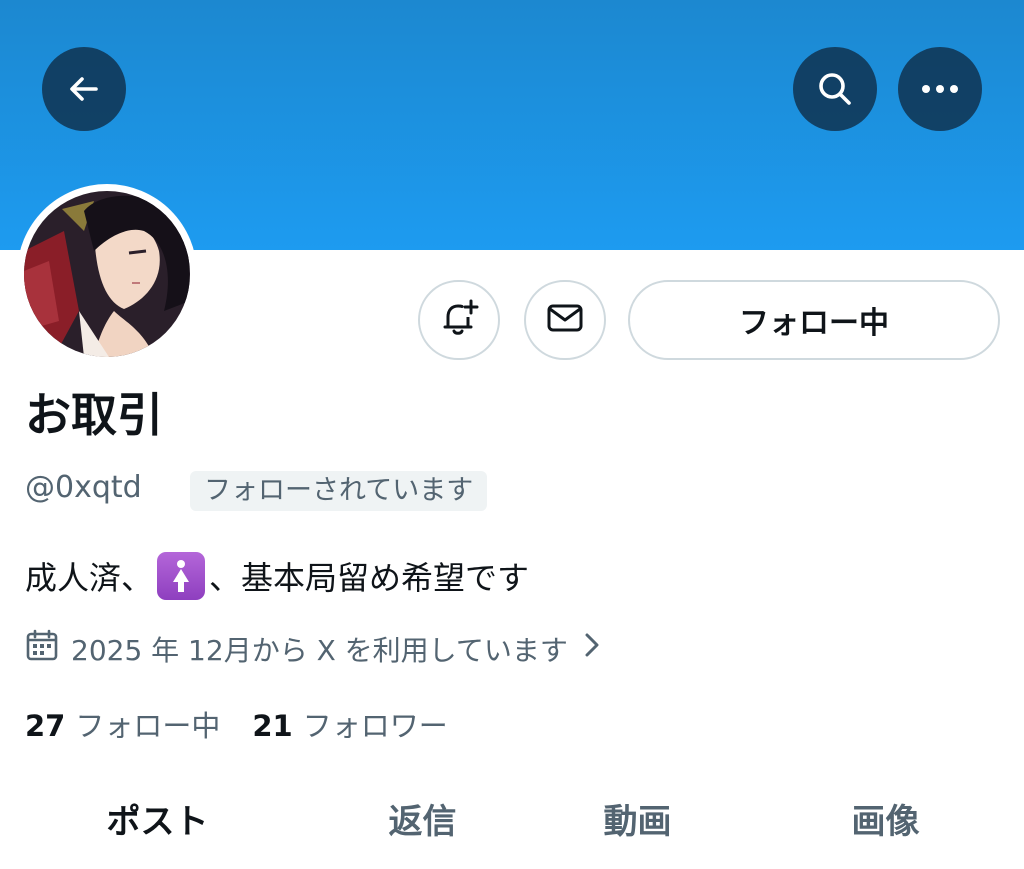 This screenshot has height=869, width=1024. I want to click on notification-toggle-button, so click(459, 320).